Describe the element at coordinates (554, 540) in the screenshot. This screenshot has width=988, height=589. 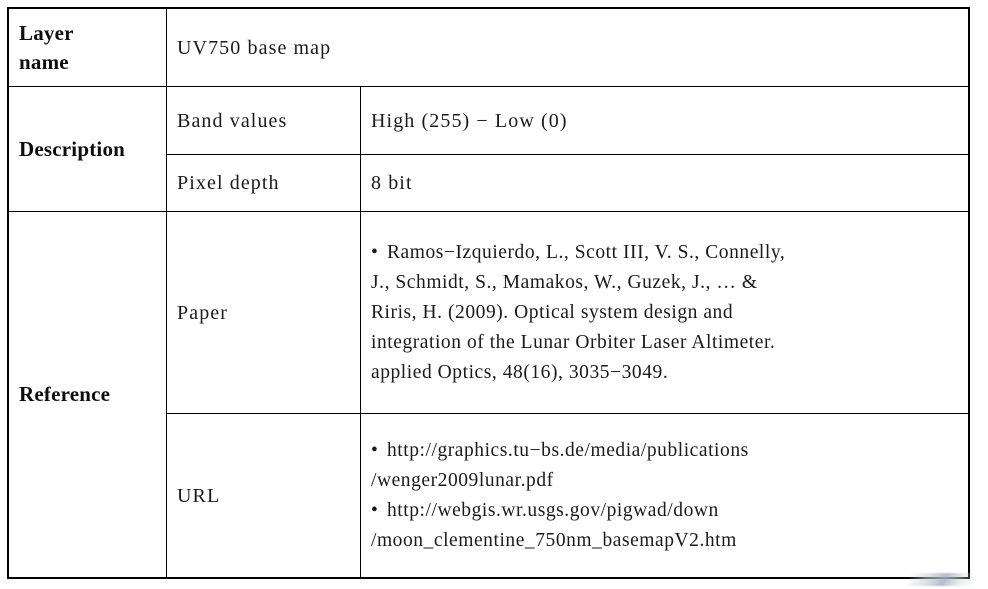
I see `text-line: /moon_clementine_750nm_basemapV2.htm` at that location.